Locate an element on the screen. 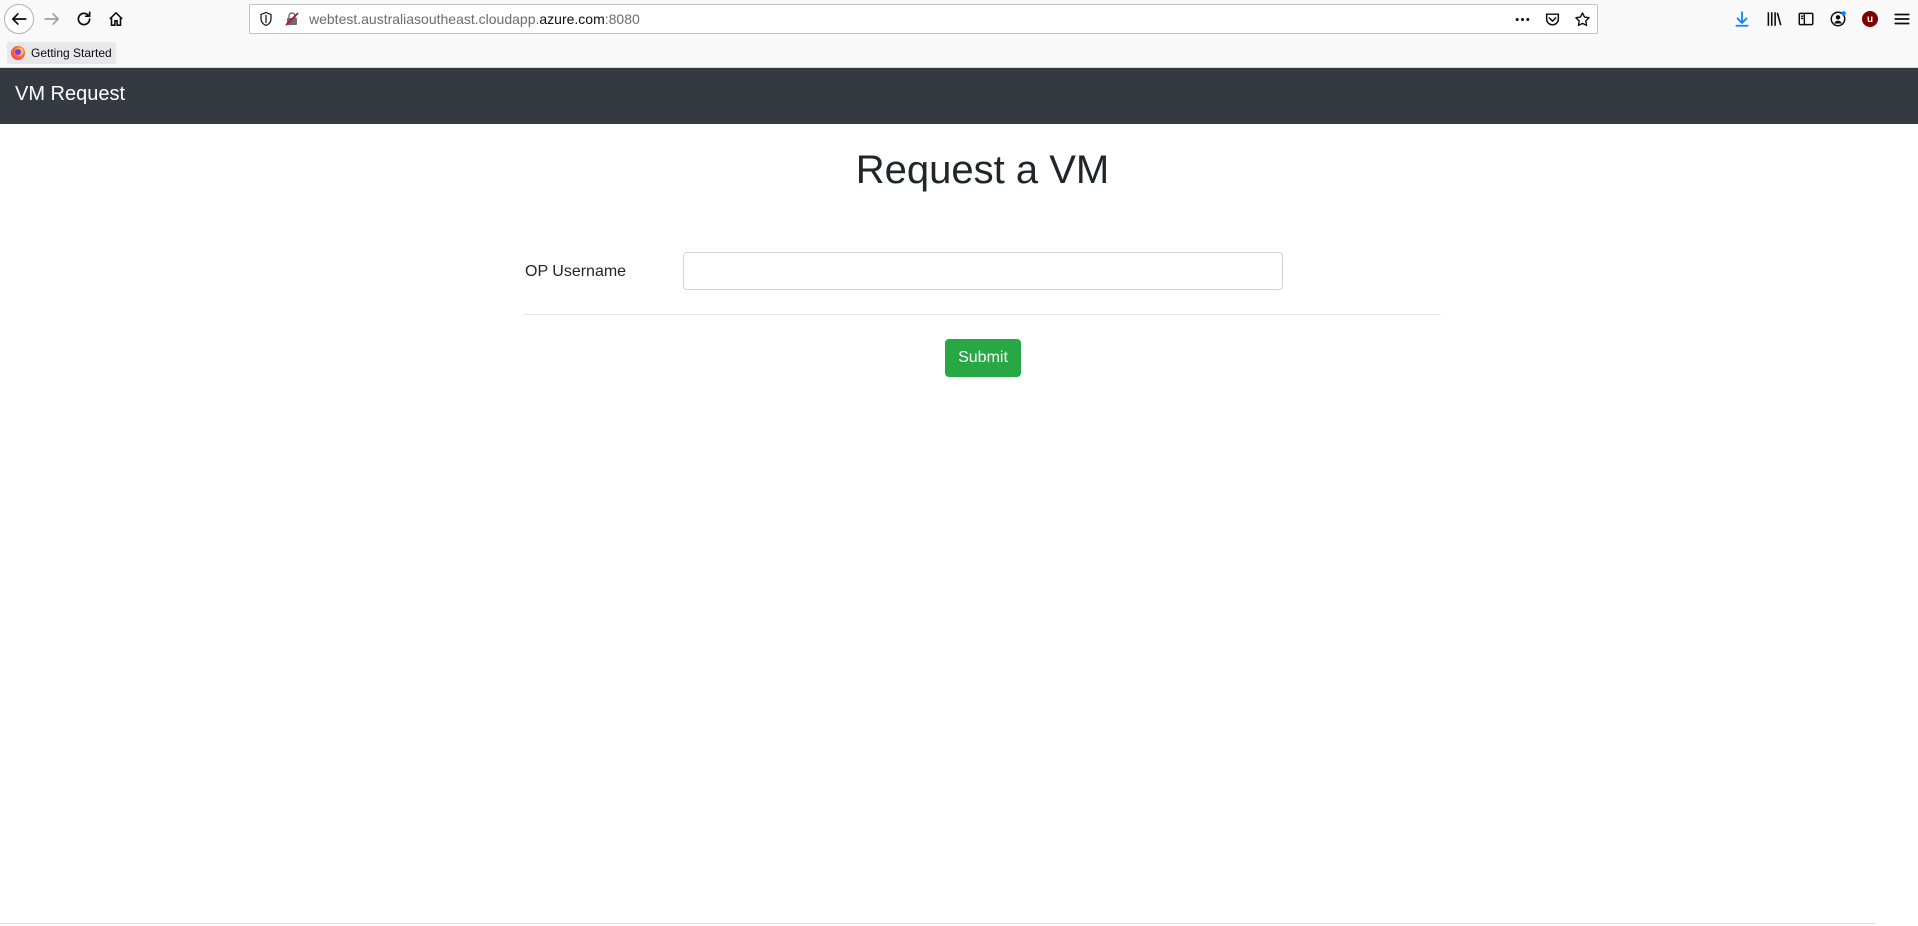  home-icon is located at coordinates (116, 19).